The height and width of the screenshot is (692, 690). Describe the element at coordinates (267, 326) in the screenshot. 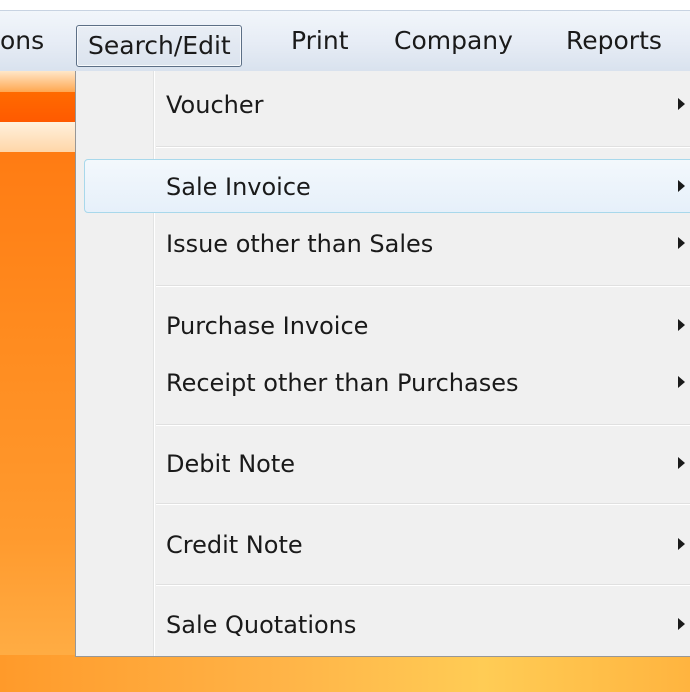

I see `menu-item-label: Purchase Invoice` at that location.